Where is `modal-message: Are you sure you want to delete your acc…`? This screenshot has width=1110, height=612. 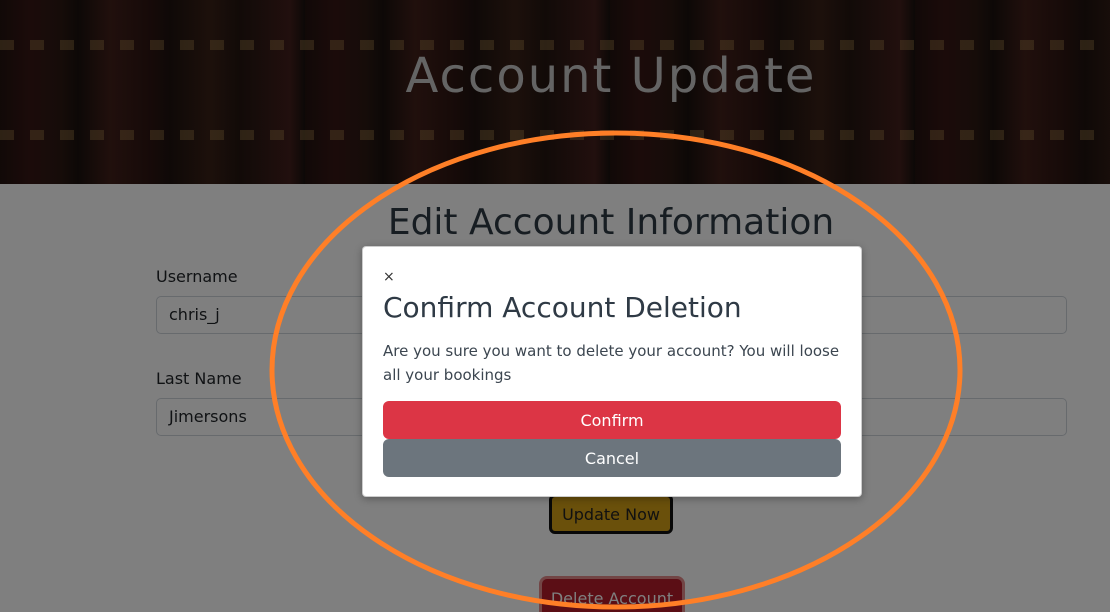 modal-message: Are you sure you want to delete your acc… is located at coordinates (611, 363).